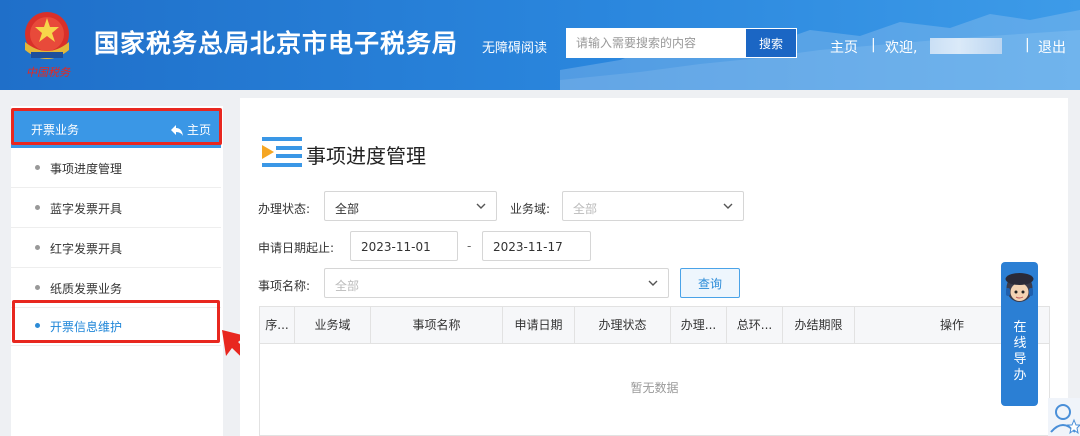  Describe the element at coordinates (539, 325) in the screenshot. I see `column-header-apply-date: 申请日期` at that location.